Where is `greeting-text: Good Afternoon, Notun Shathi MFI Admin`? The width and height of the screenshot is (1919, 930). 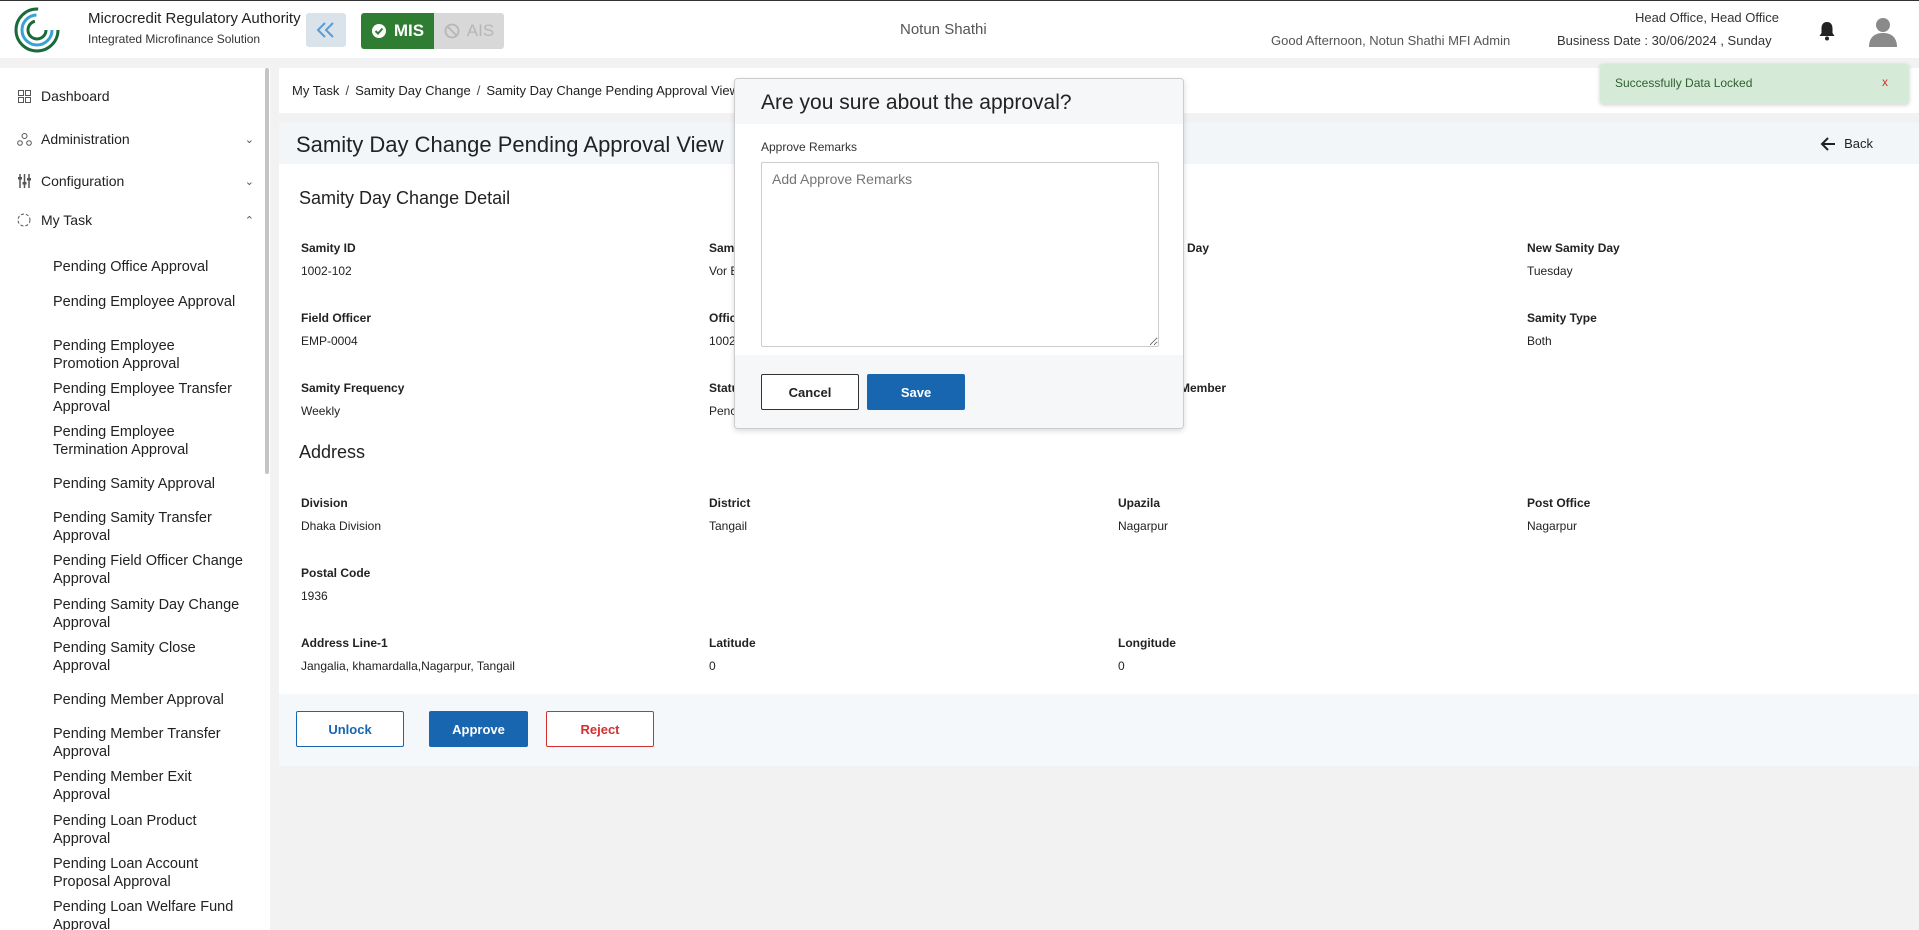 greeting-text: Good Afternoon, Notun Shathi MFI Admin is located at coordinates (1391, 40).